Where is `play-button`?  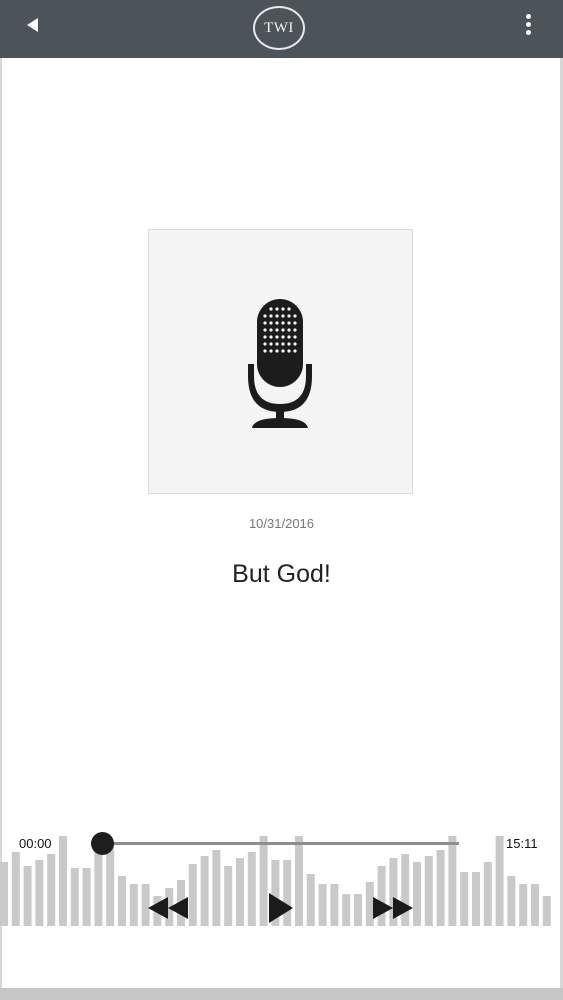 play-button is located at coordinates (281, 910).